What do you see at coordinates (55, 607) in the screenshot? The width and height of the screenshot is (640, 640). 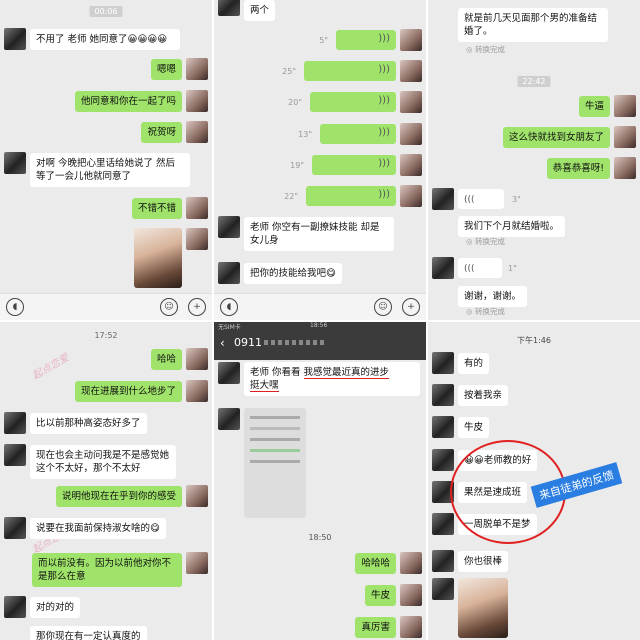 I see `message-bubble: 对的对的` at bounding box center [55, 607].